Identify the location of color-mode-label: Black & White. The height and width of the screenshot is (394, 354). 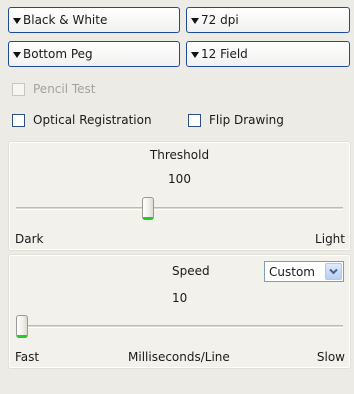
(65, 20).